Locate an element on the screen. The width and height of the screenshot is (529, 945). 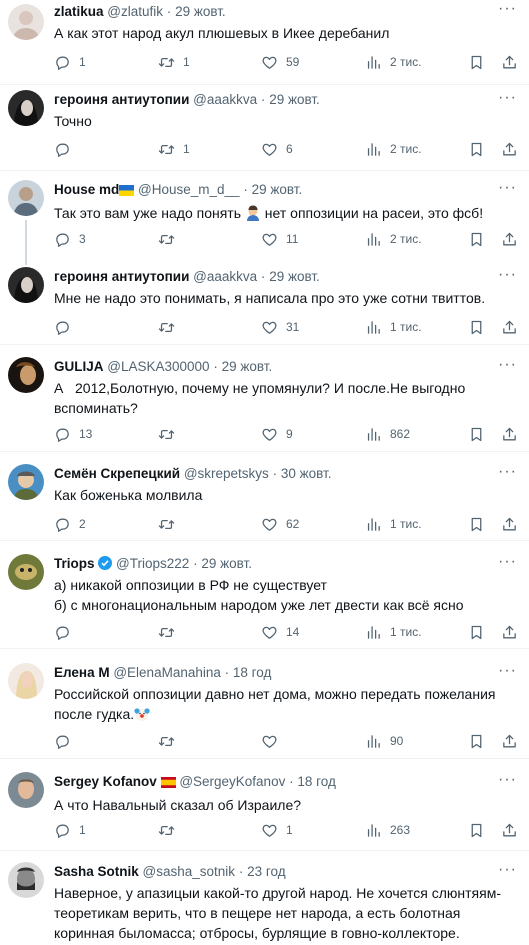
display-name: House md is located at coordinates (86, 189).